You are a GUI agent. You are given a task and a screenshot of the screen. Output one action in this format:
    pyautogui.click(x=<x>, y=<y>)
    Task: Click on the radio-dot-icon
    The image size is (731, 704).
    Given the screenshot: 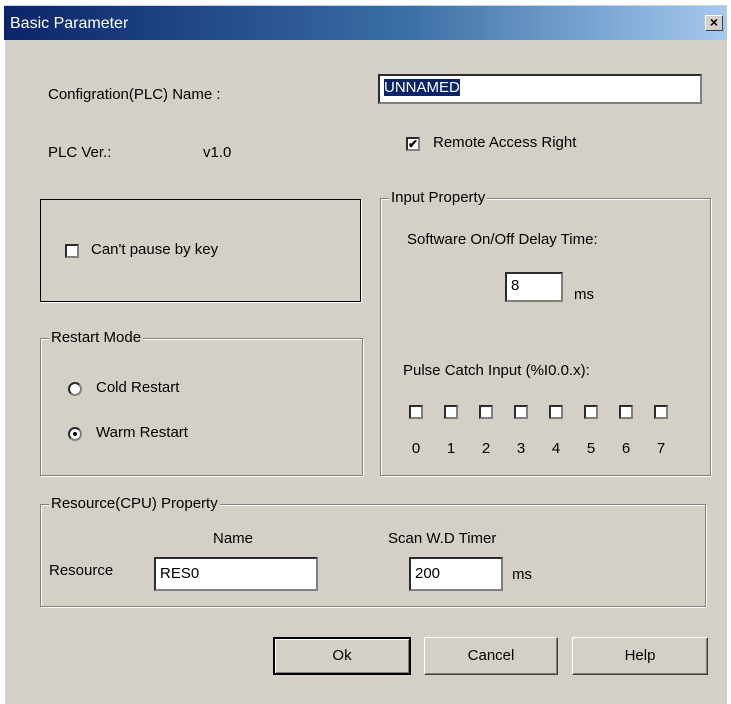 What is the action you would take?
    pyautogui.click(x=75, y=434)
    